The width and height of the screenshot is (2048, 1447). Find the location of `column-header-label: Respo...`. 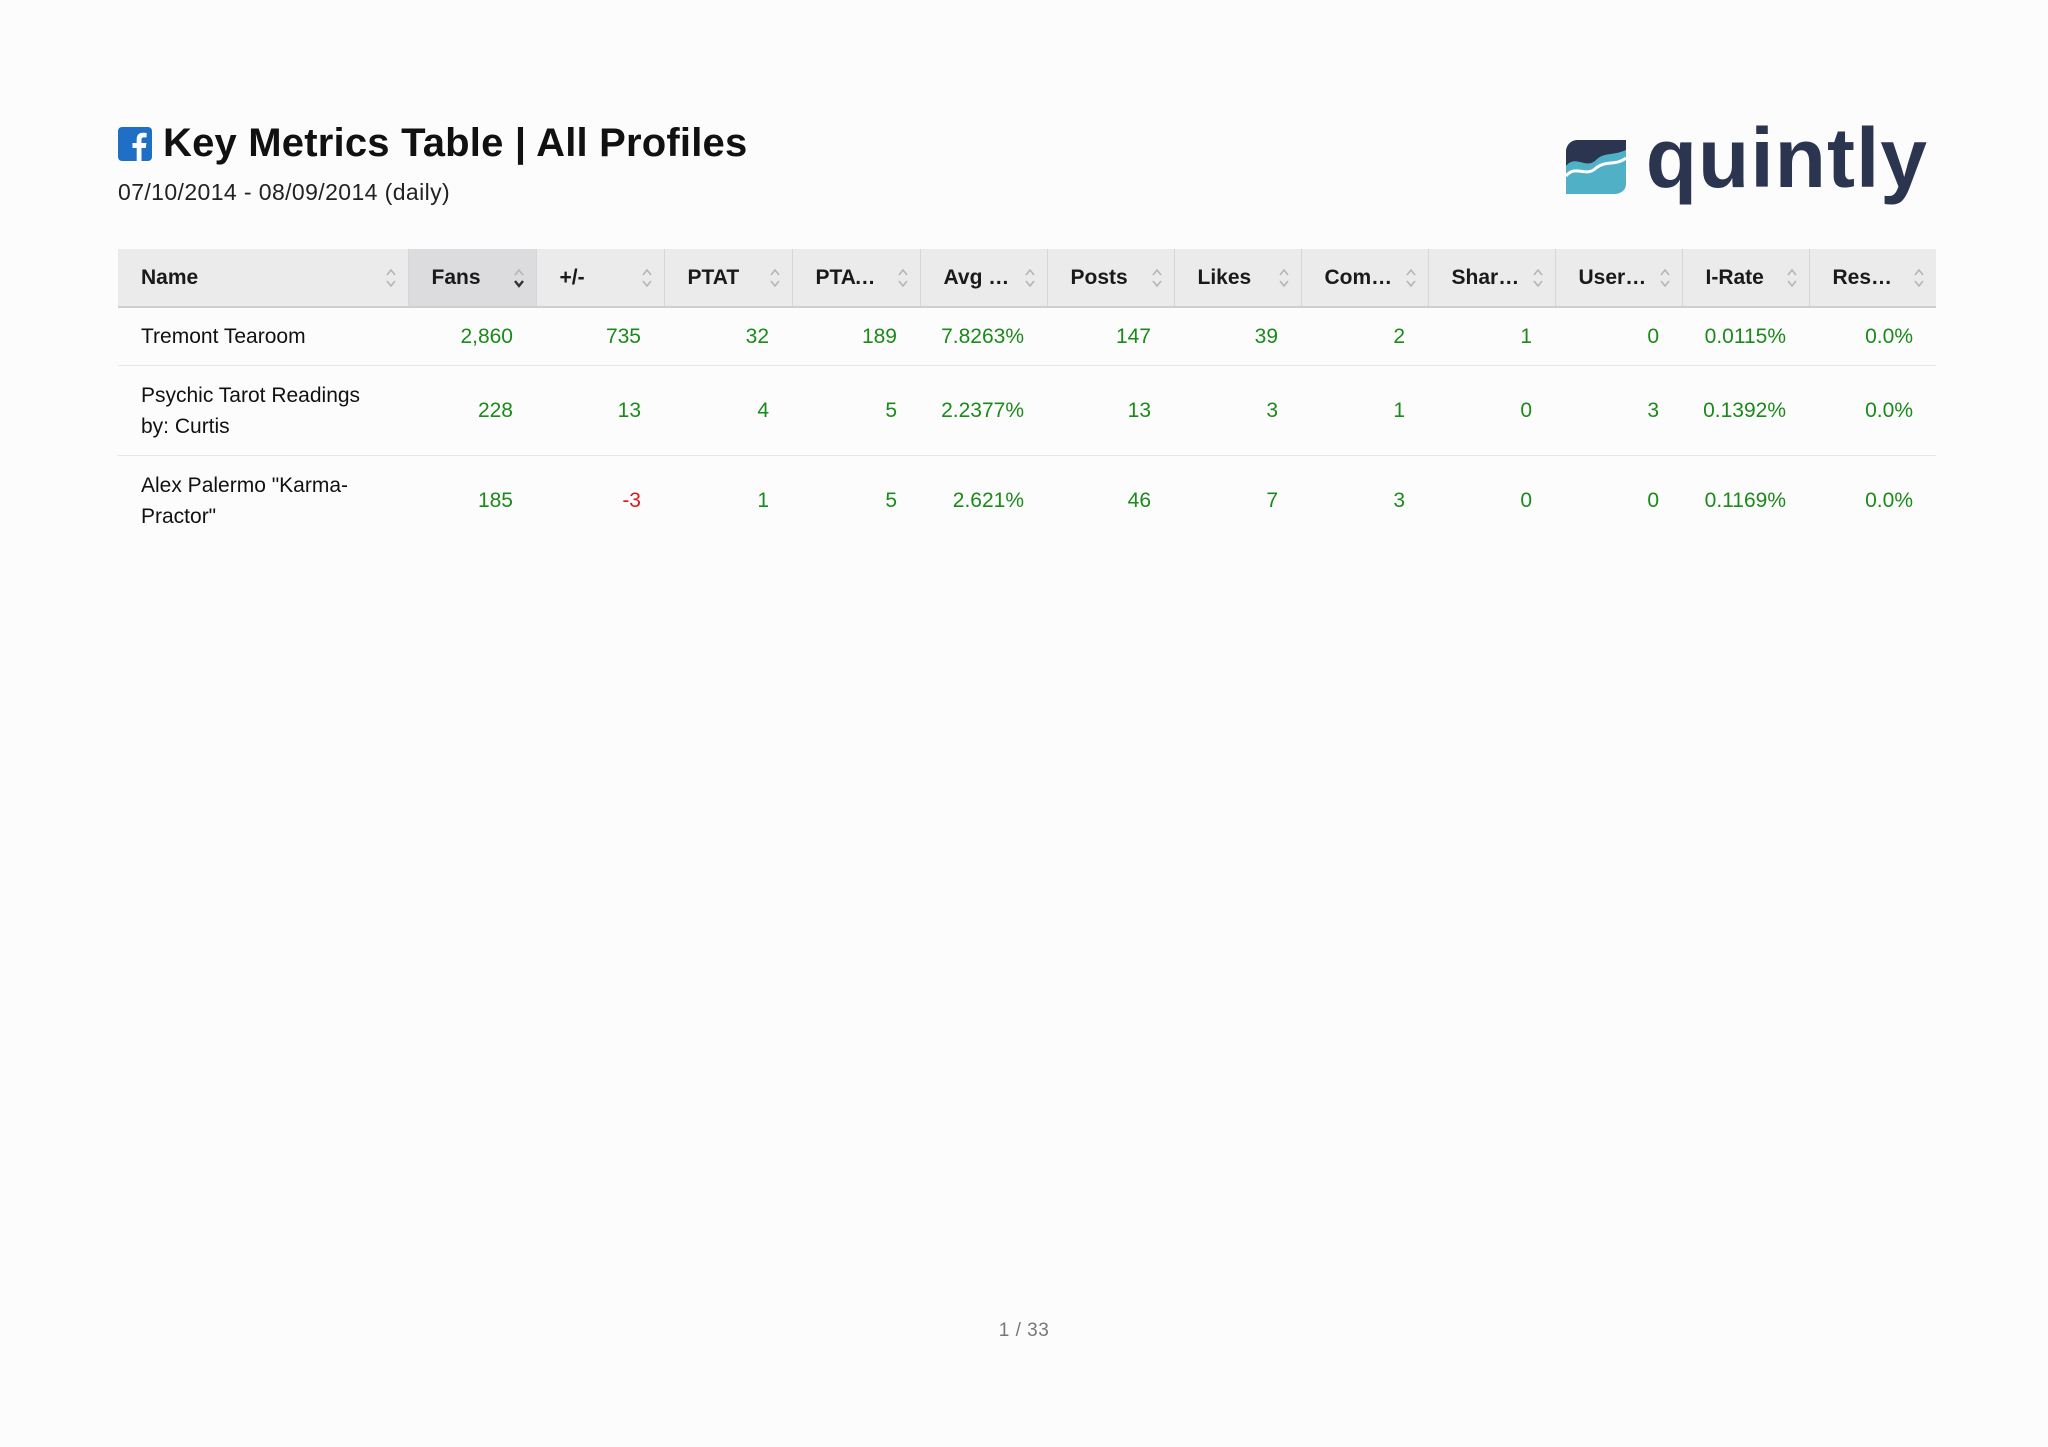

column-header-label: Respo... is located at coordinates (1867, 277).